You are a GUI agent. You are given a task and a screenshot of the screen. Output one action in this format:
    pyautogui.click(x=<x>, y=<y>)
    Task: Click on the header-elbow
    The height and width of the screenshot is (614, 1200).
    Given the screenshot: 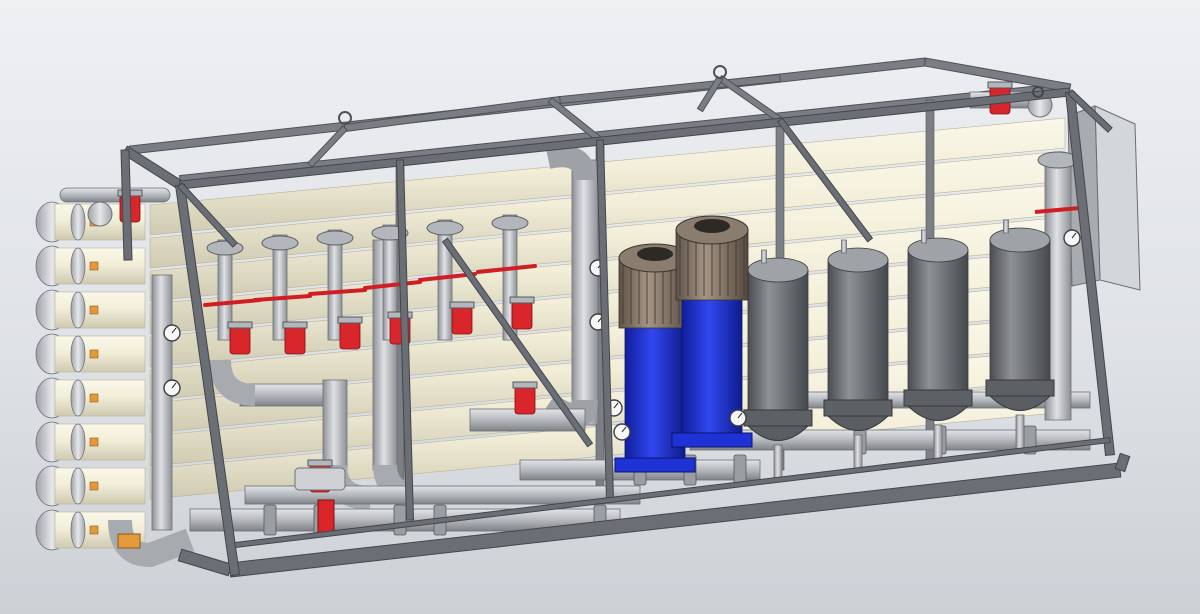 What is the action you would take?
    pyautogui.click(x=100, y=214)
    